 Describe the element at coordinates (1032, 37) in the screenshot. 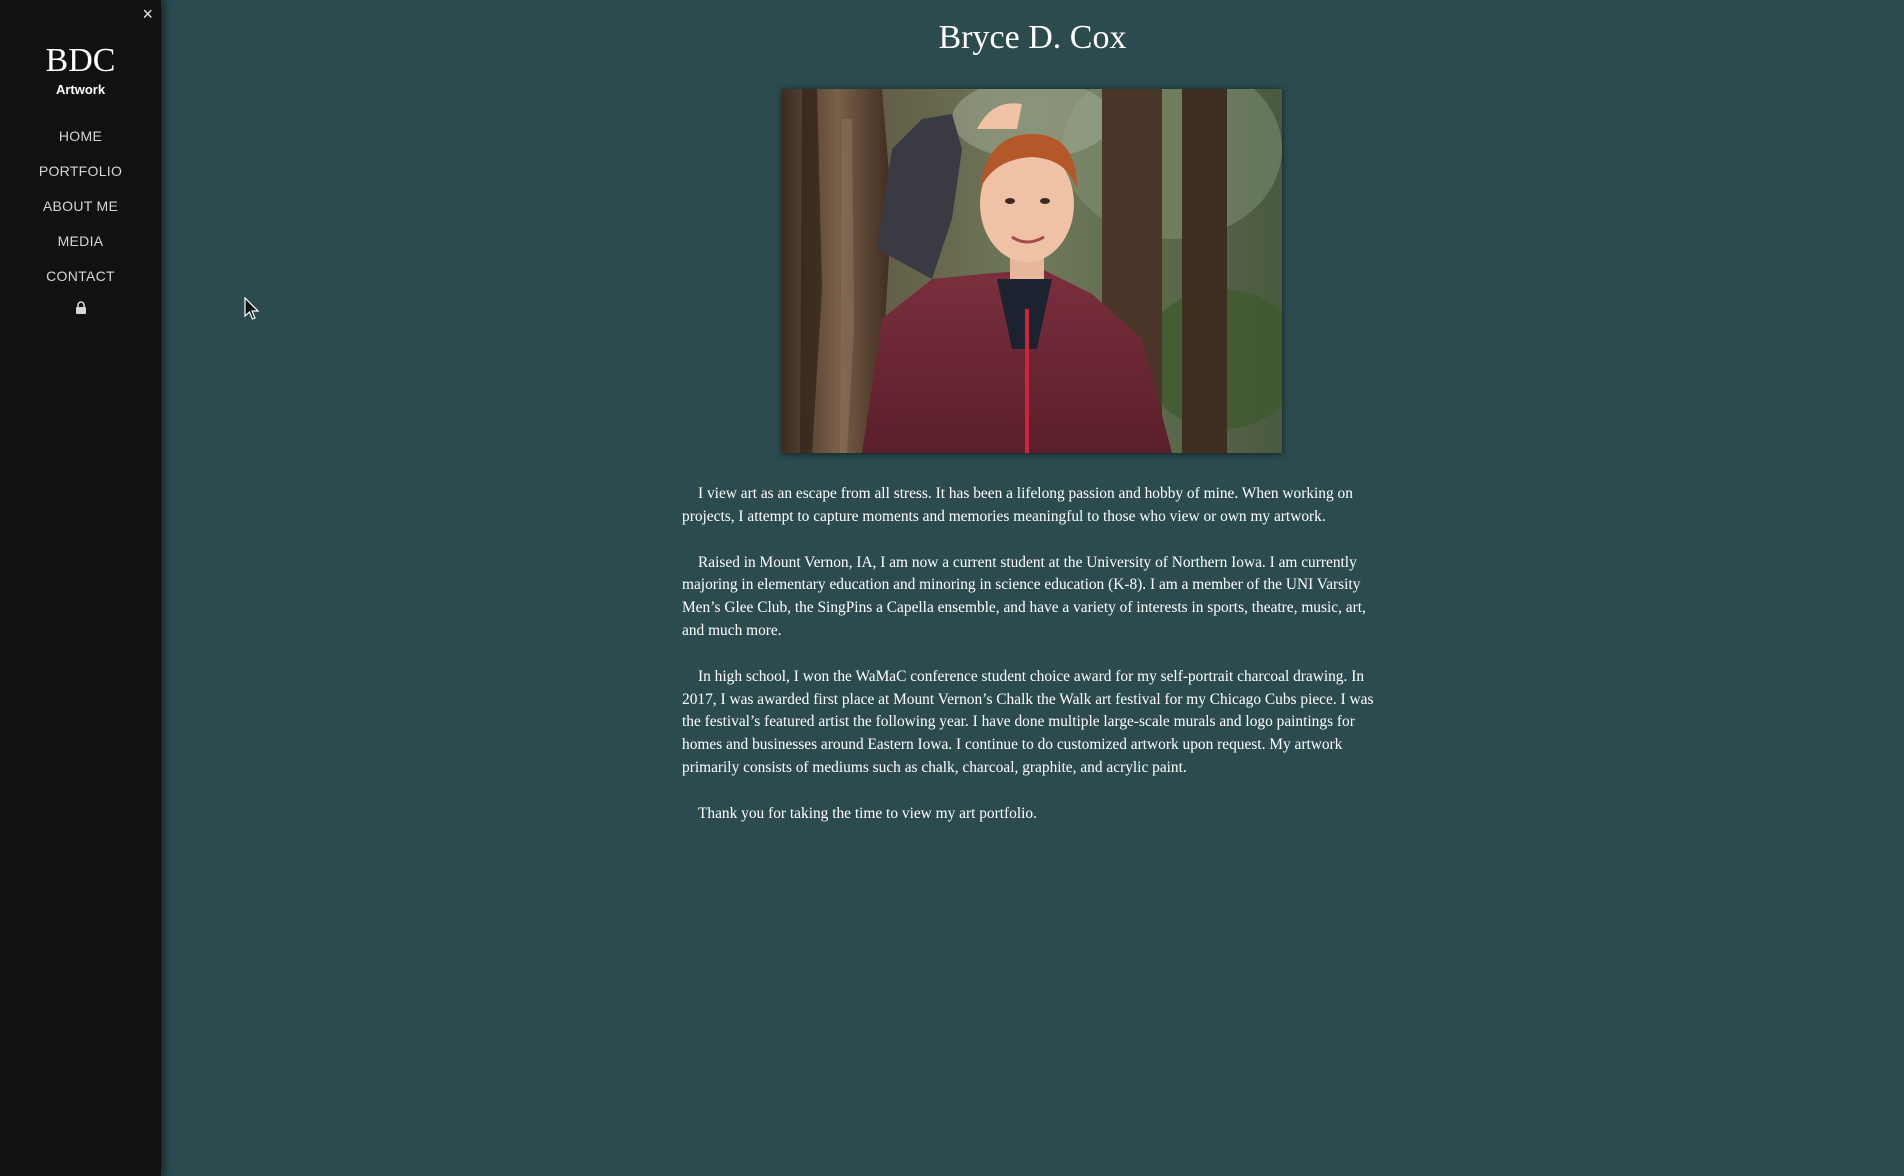

I see `page-title: Bryce D. Cox` at that location.